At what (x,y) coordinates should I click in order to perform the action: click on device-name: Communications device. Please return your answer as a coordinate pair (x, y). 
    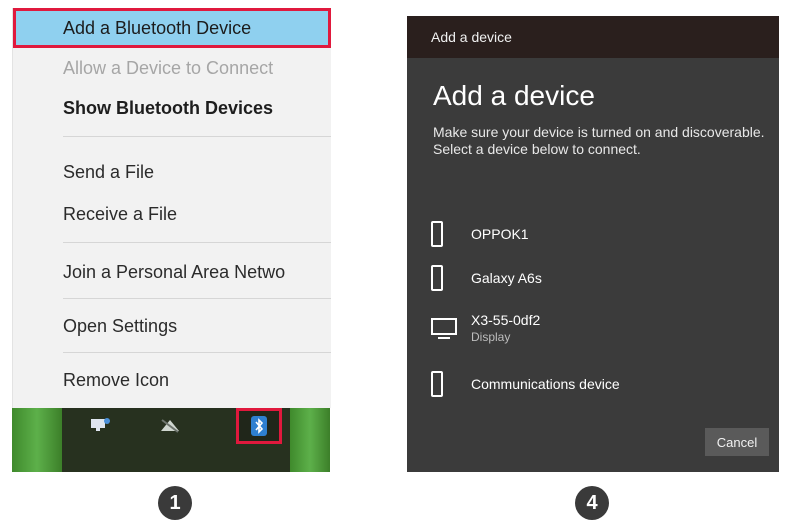
    Looking at the image, I should click on (545, 384).